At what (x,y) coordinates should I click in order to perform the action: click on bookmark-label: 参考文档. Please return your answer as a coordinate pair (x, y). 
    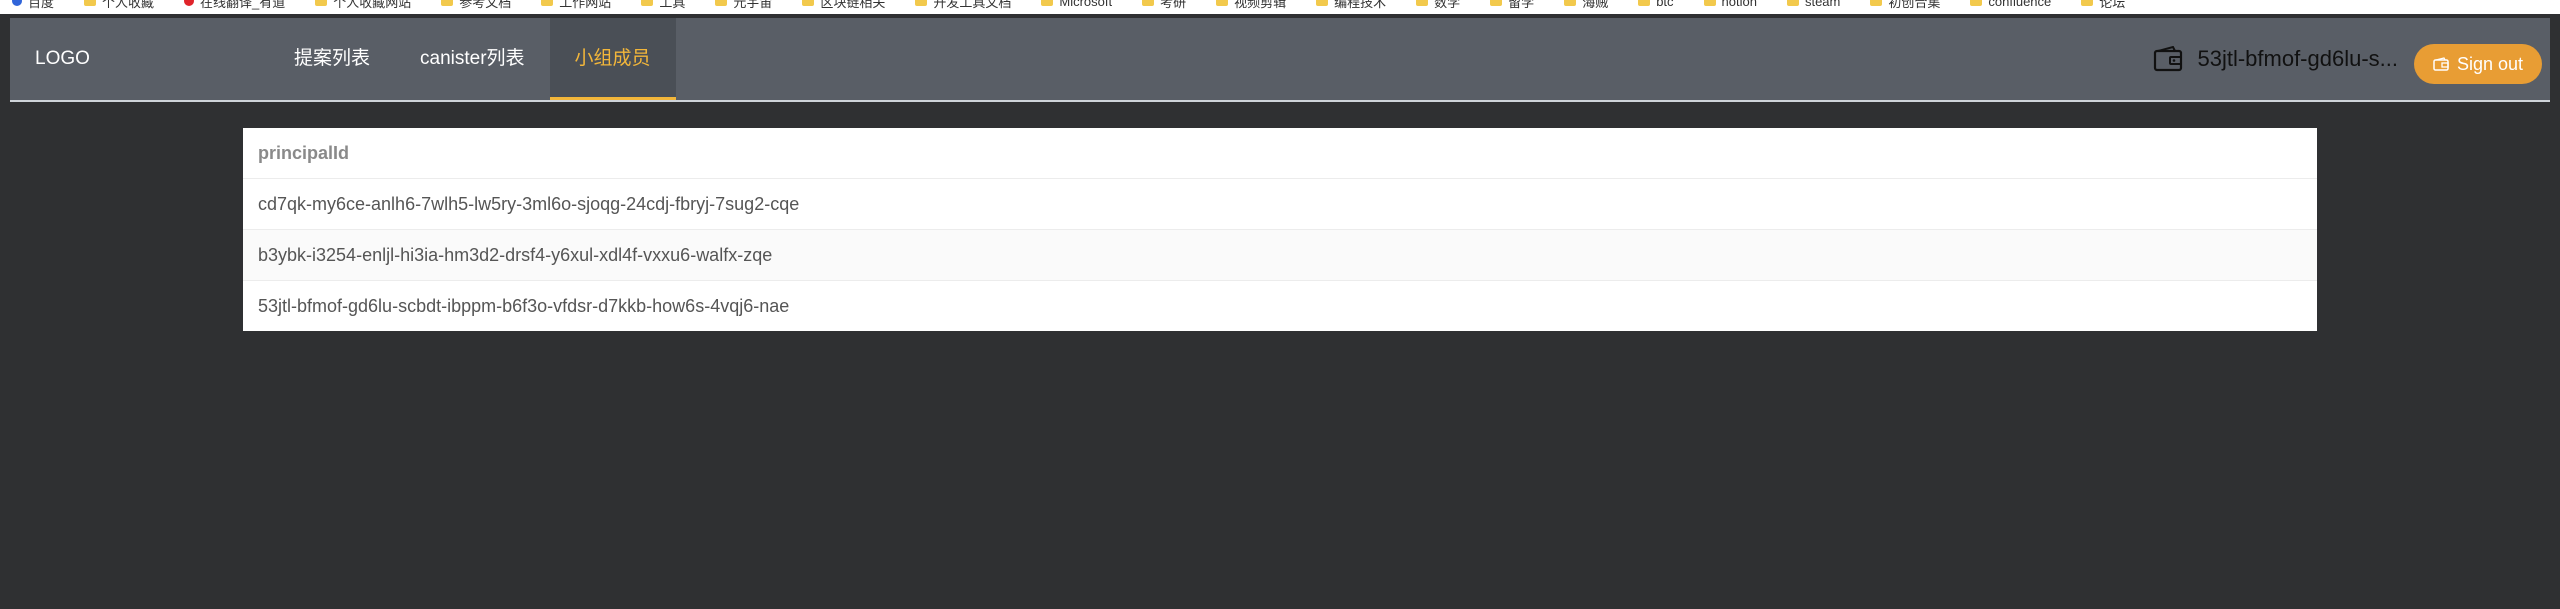
    Looking at the image, I should click on (485, 5).